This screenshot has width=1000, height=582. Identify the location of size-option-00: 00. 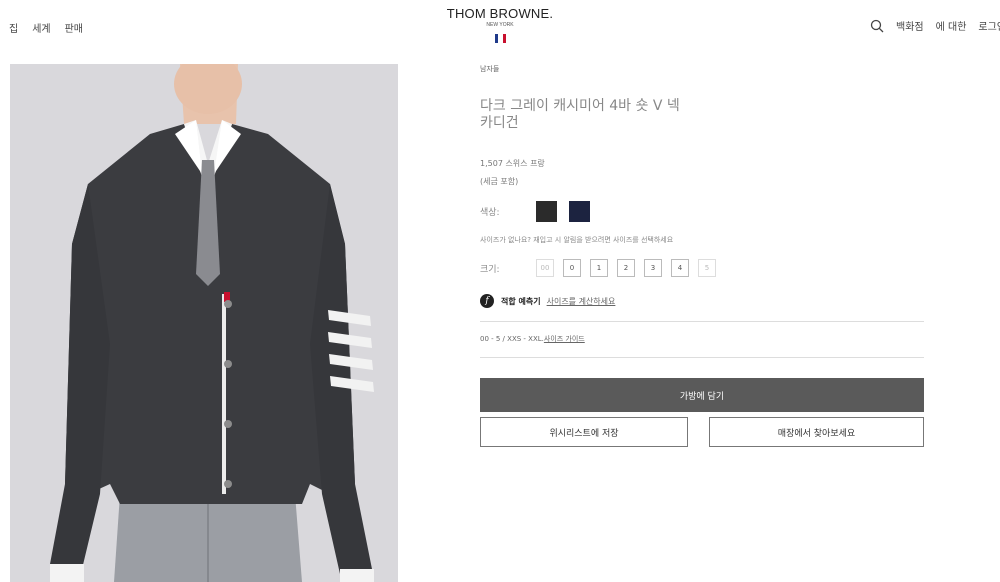
(545, 268).